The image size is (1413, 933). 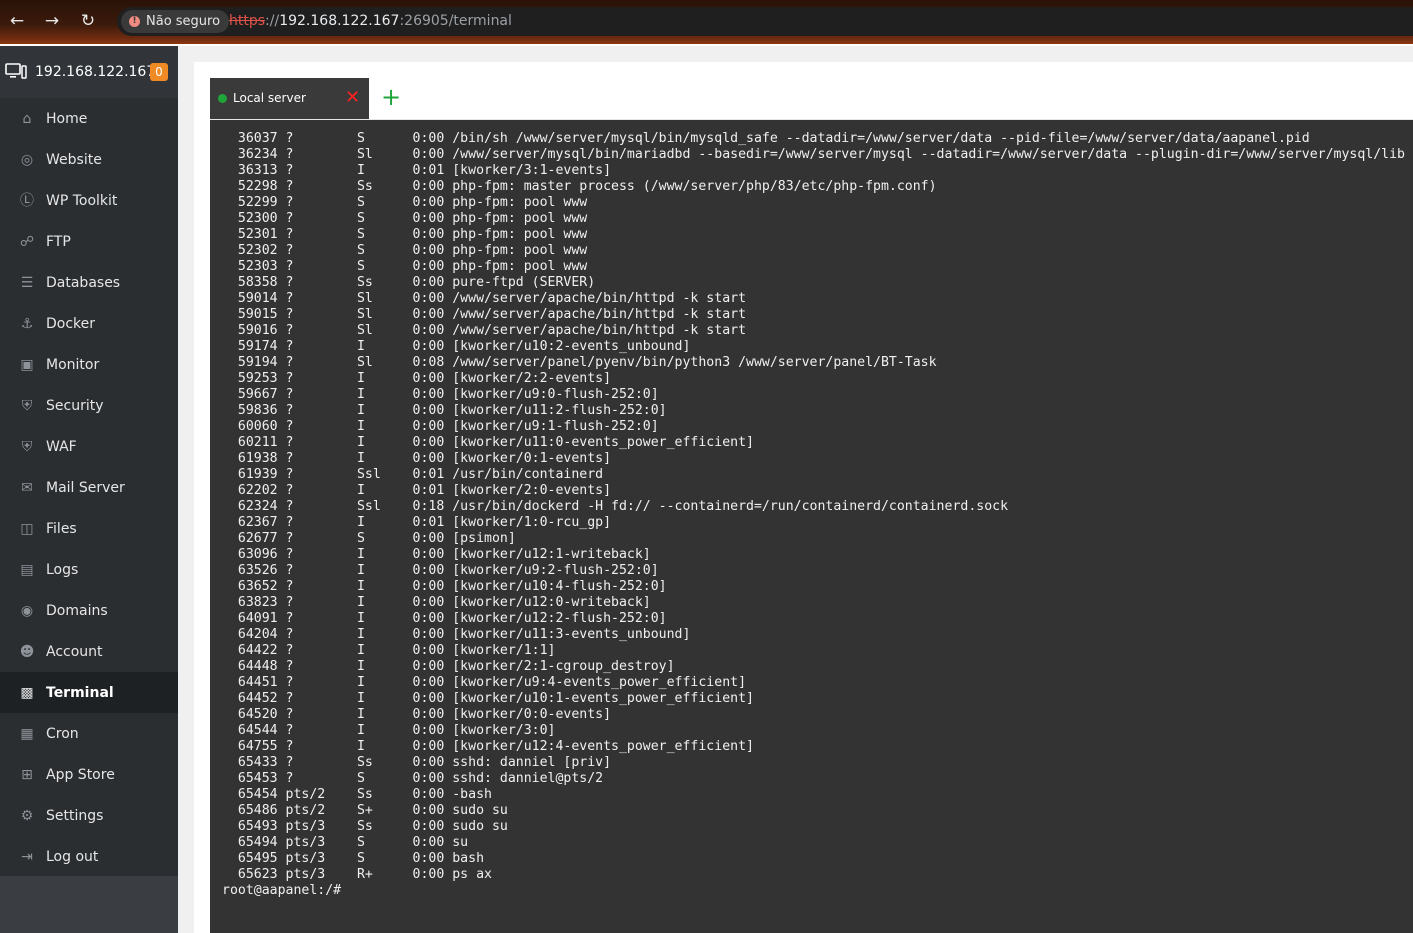 I want to click on sidebar-item-logs: ▤ Logs, so click(x=89, y=569).